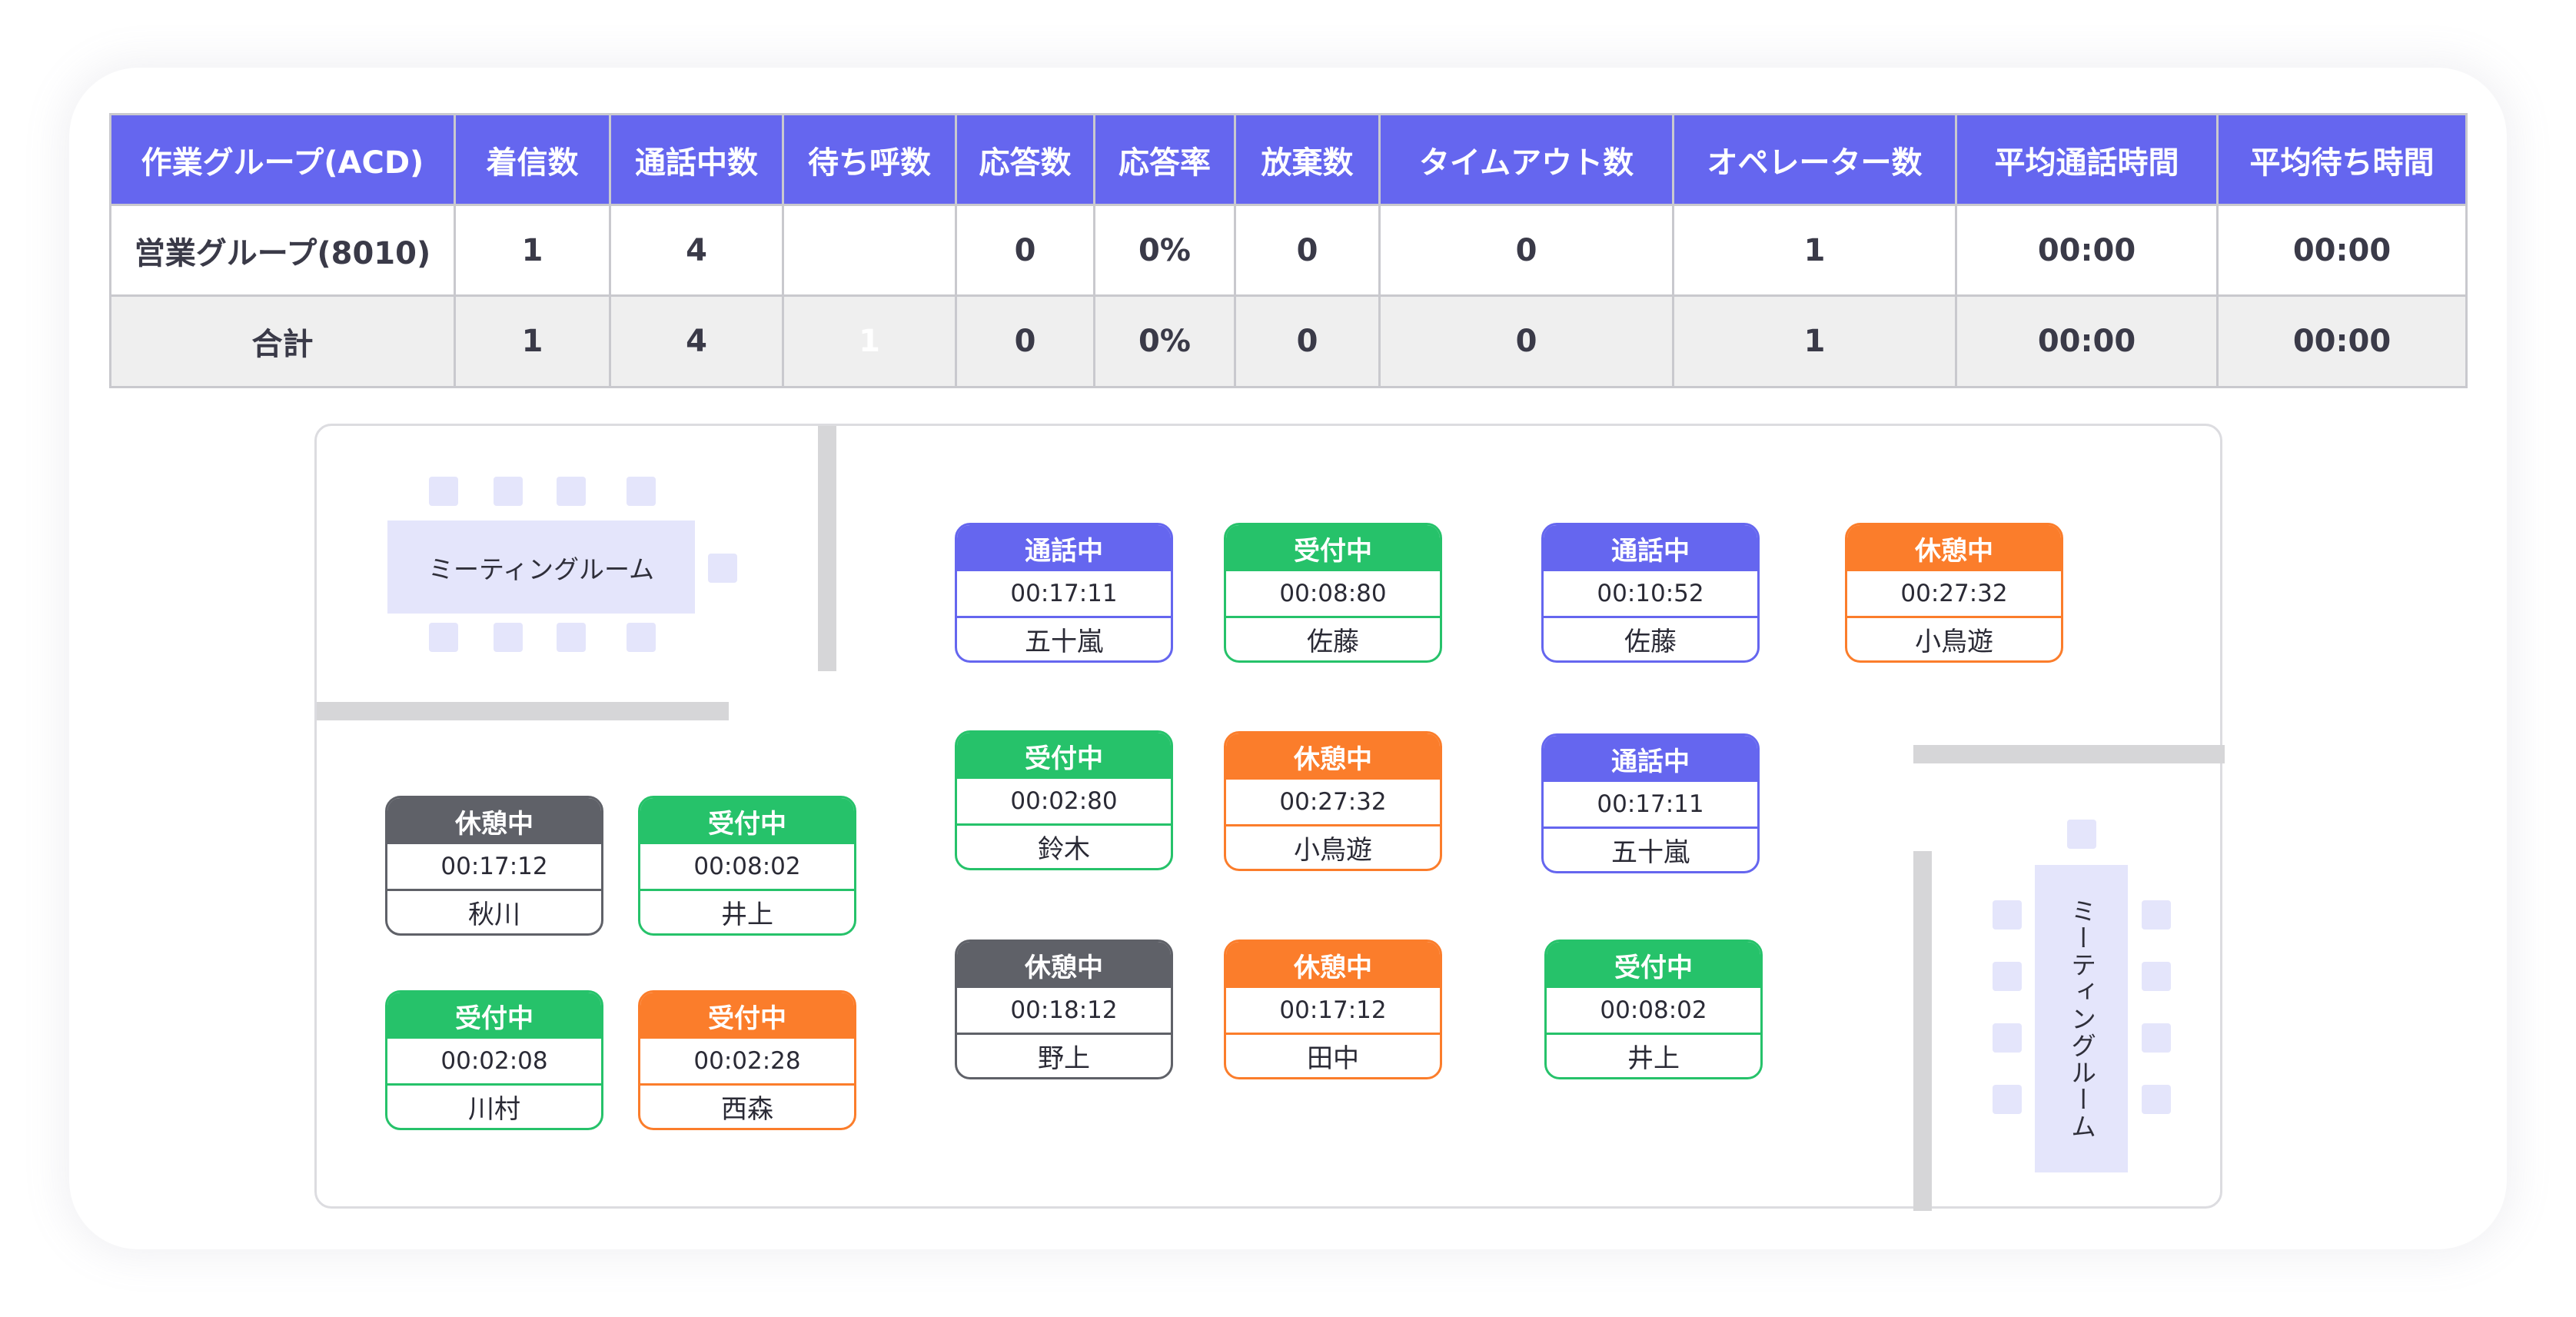 This screenshot has width=2576, height=1317. I want to click on operator-timer: 00:08:02, so click(1653, 1011).